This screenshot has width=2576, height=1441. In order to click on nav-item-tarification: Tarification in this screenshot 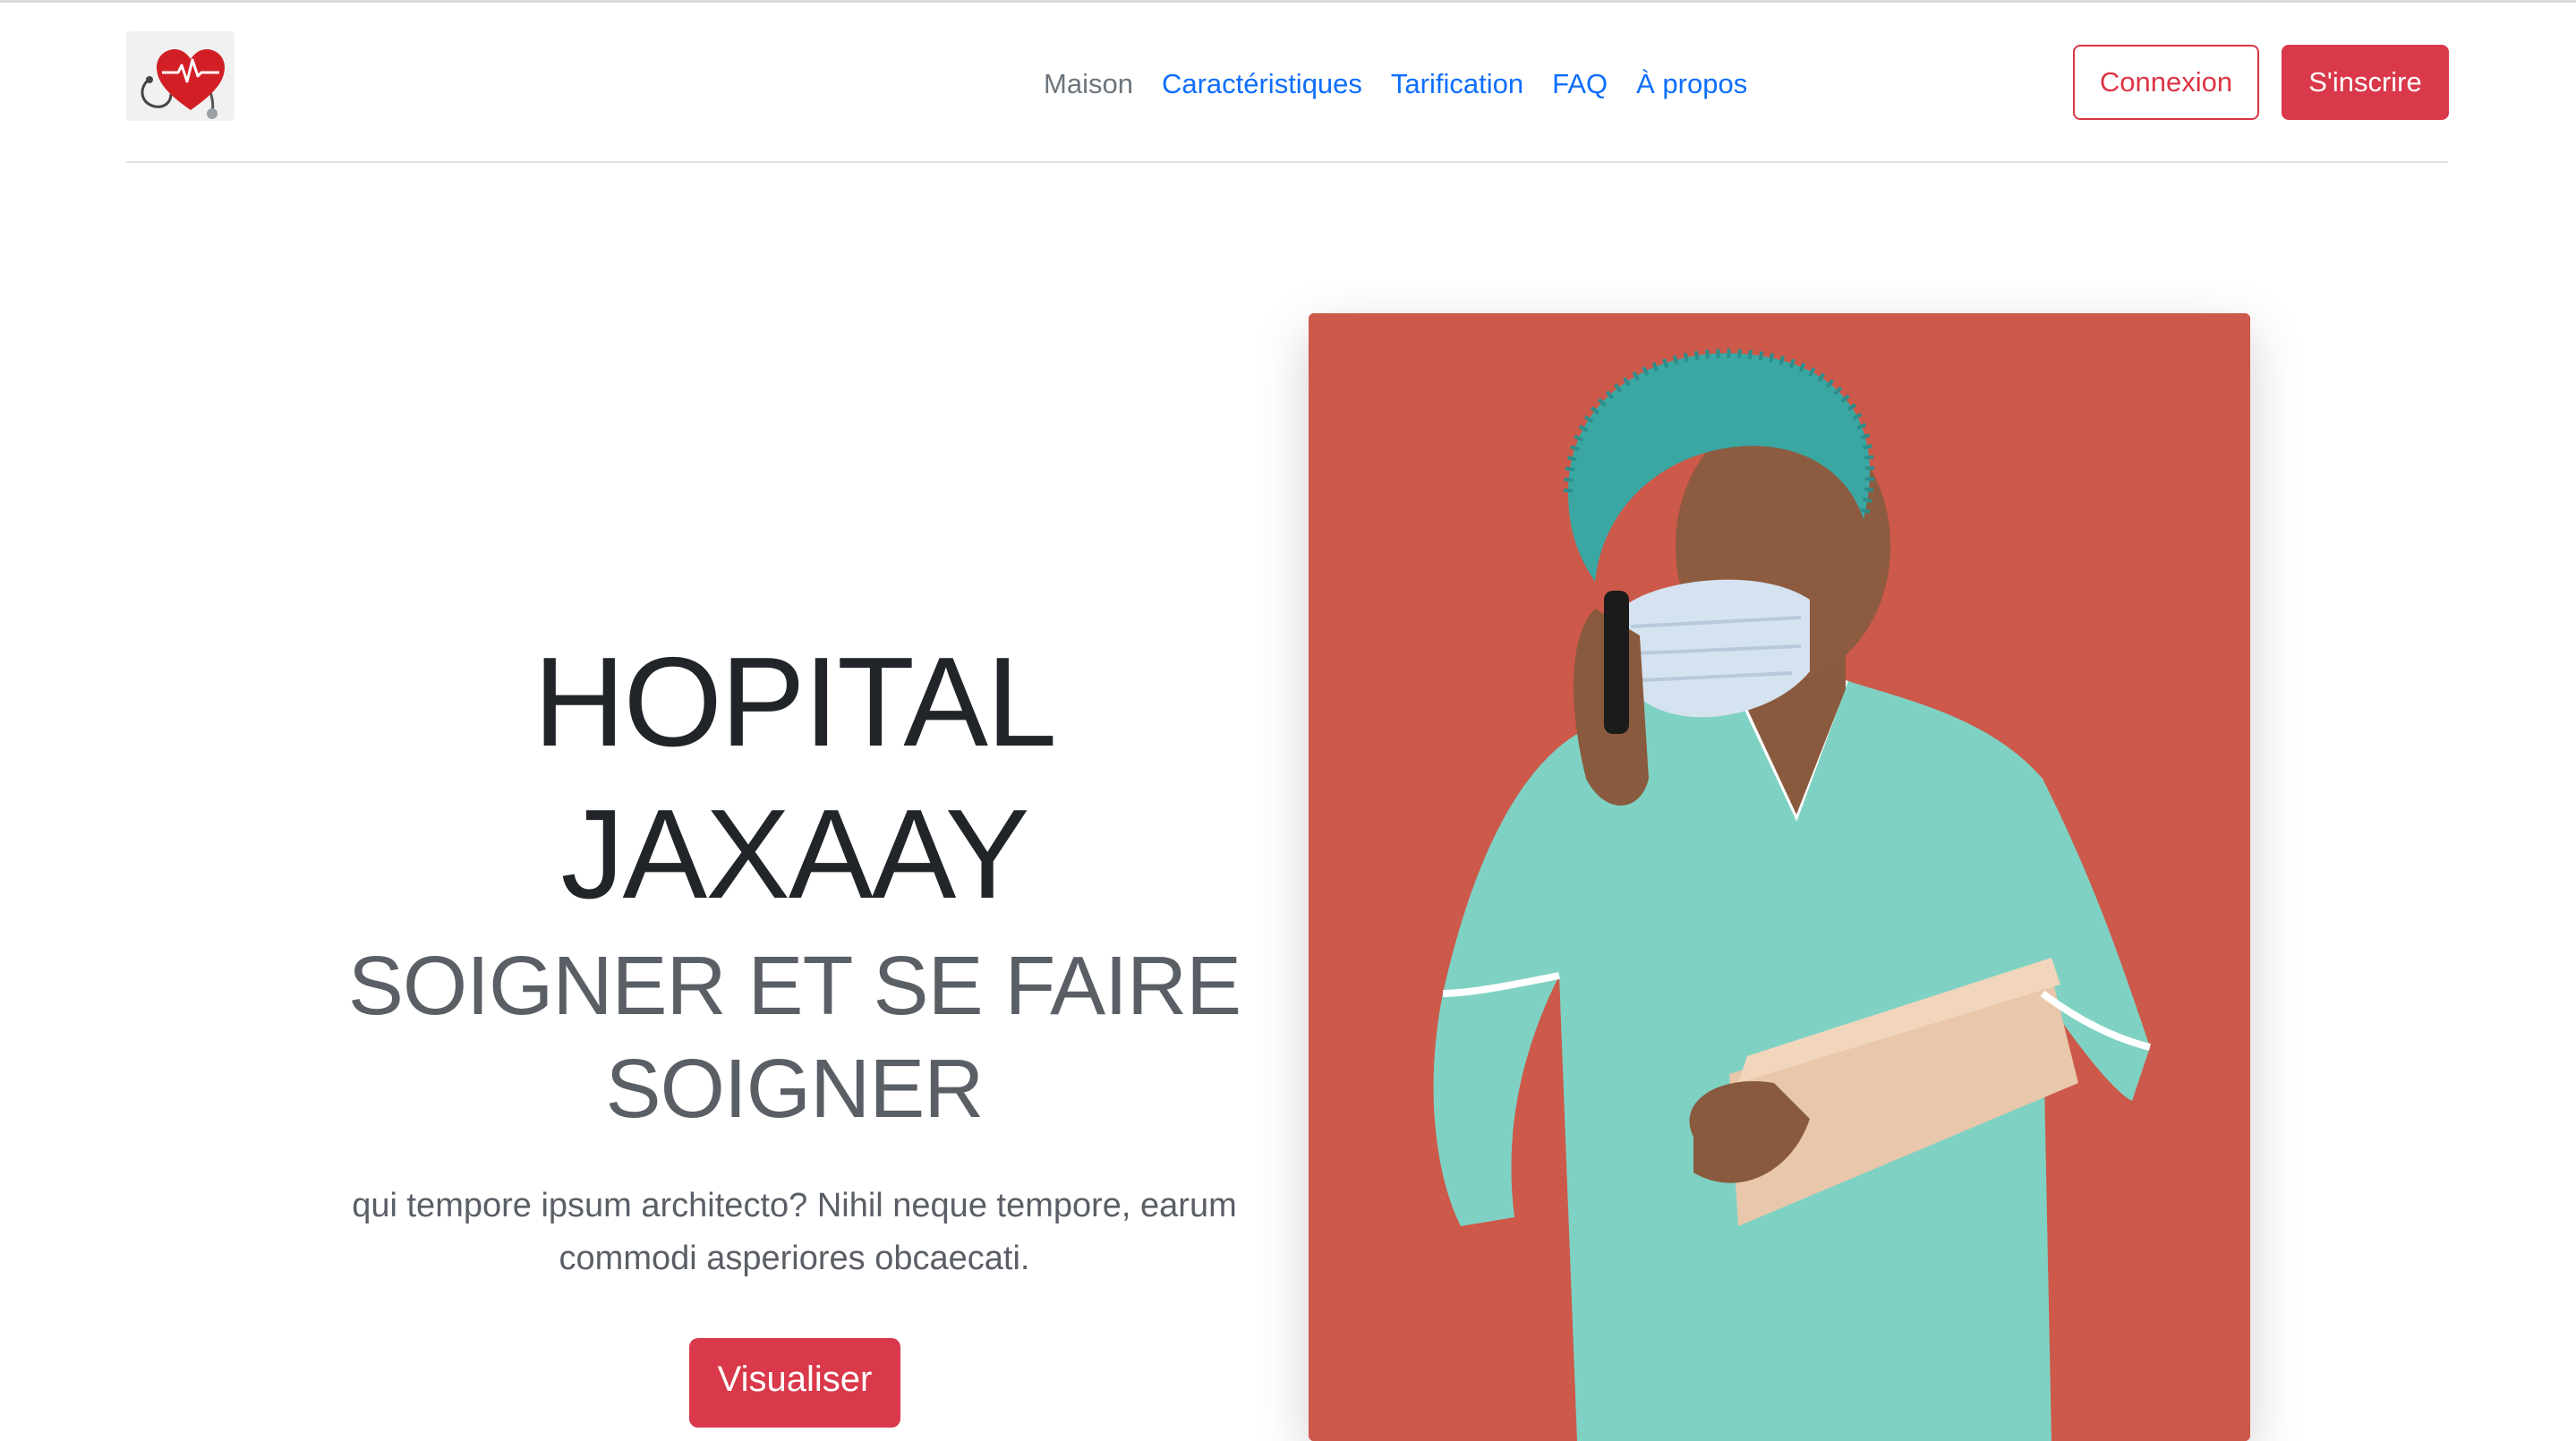, I will do `click(1457, 84)`.